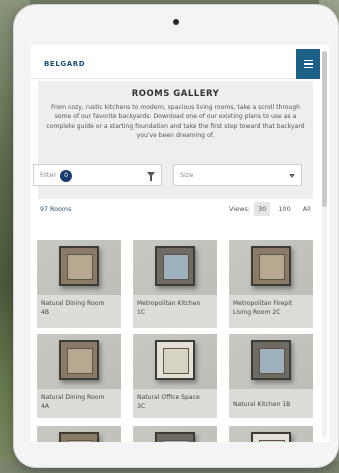 The image size is (339, 473). What do you see at coordinates (97, 175) in the screenshot?
I see `filter-control: Filter 0` at bounding box center [97, 175].